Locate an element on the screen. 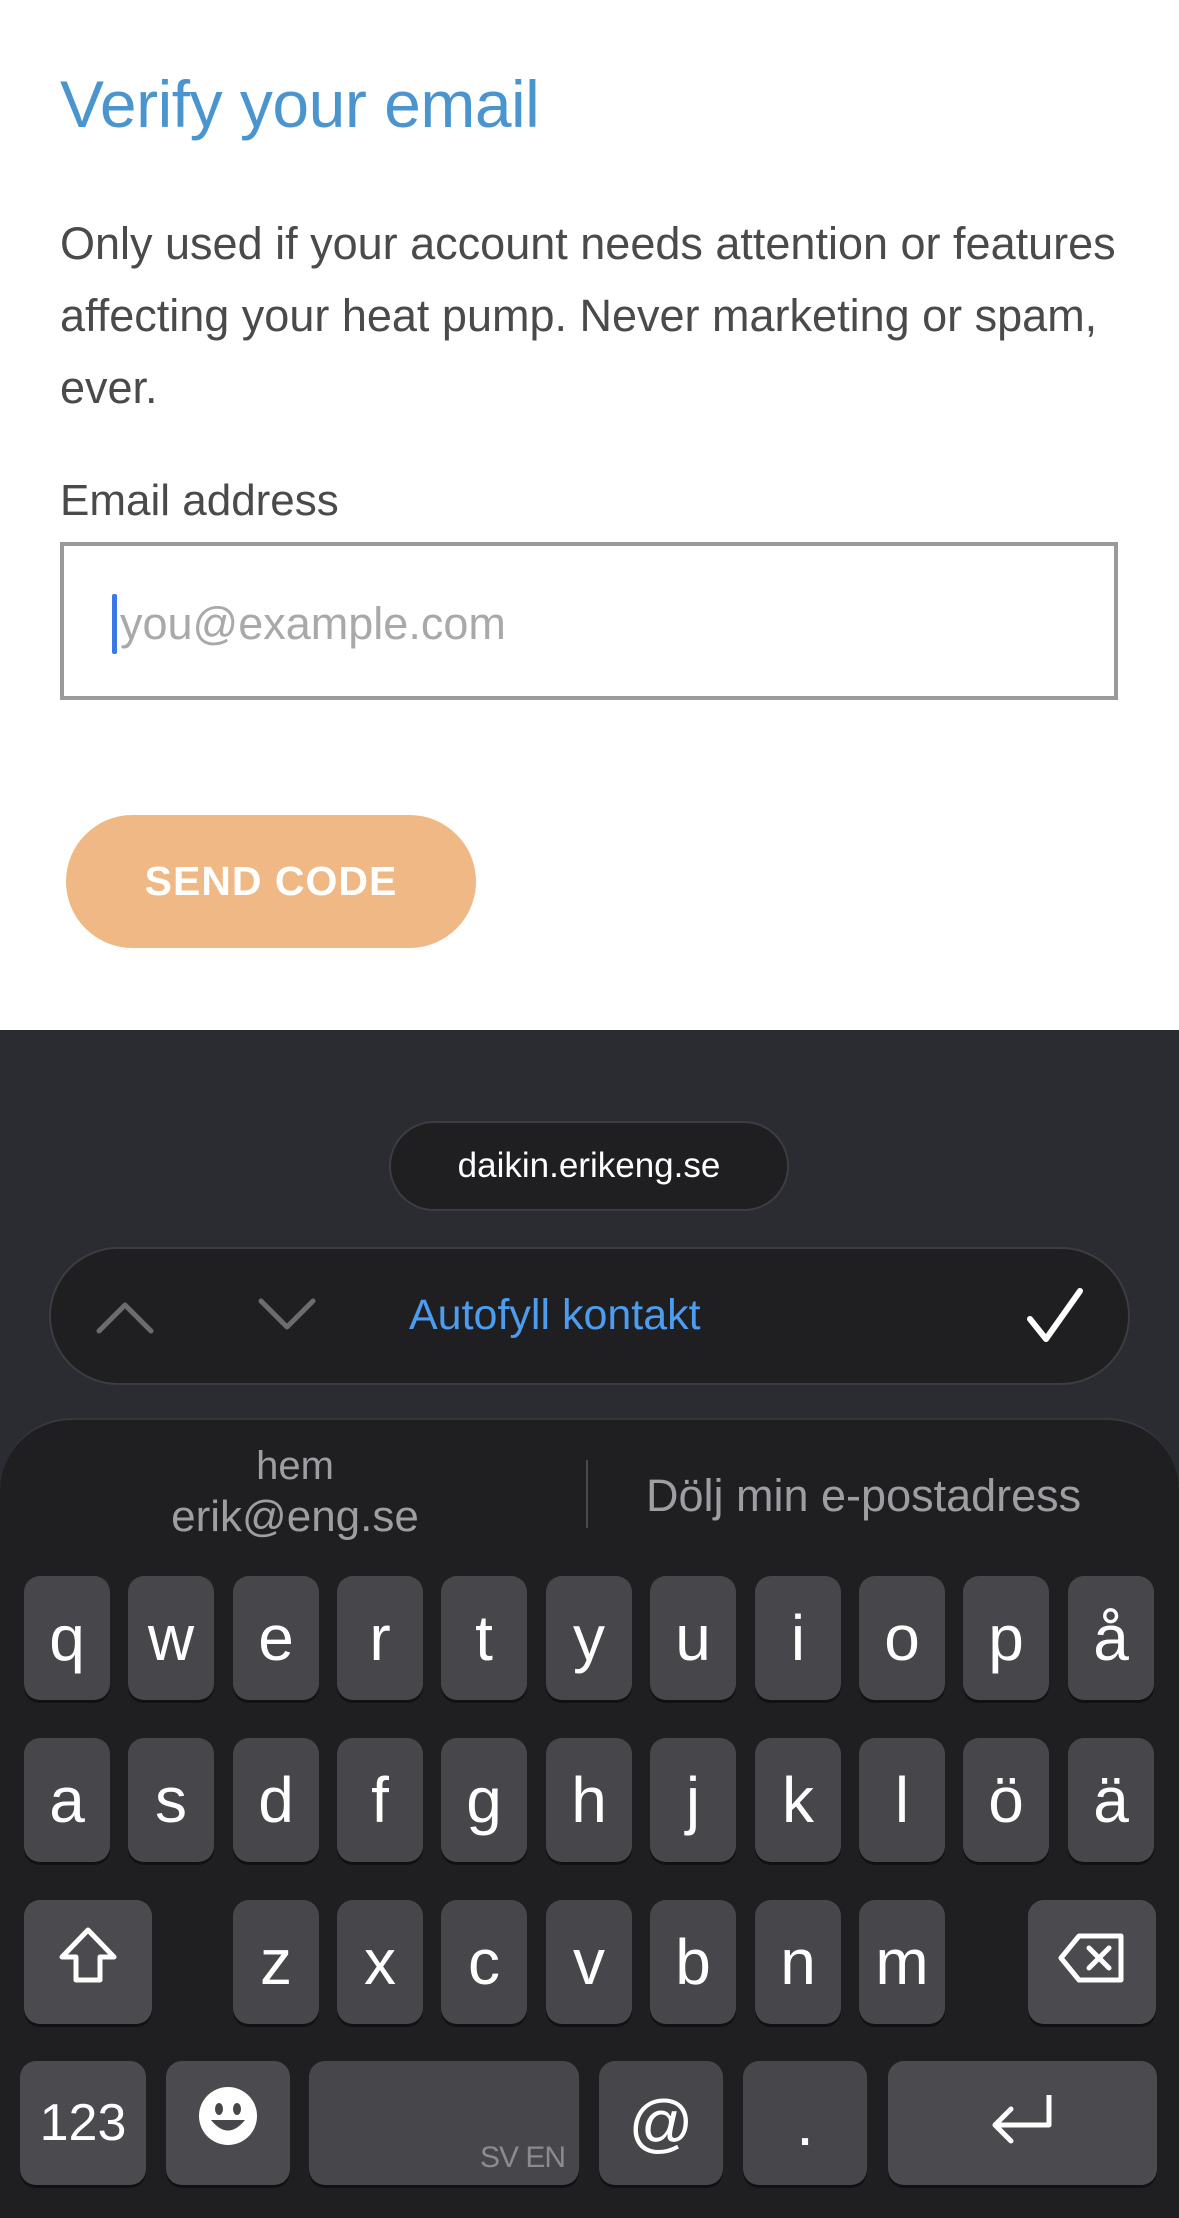 The height and width of the screenshot is (2218, 1179). suggestion-email: hem erik@eng.se is located at coordinates (295, 1493).